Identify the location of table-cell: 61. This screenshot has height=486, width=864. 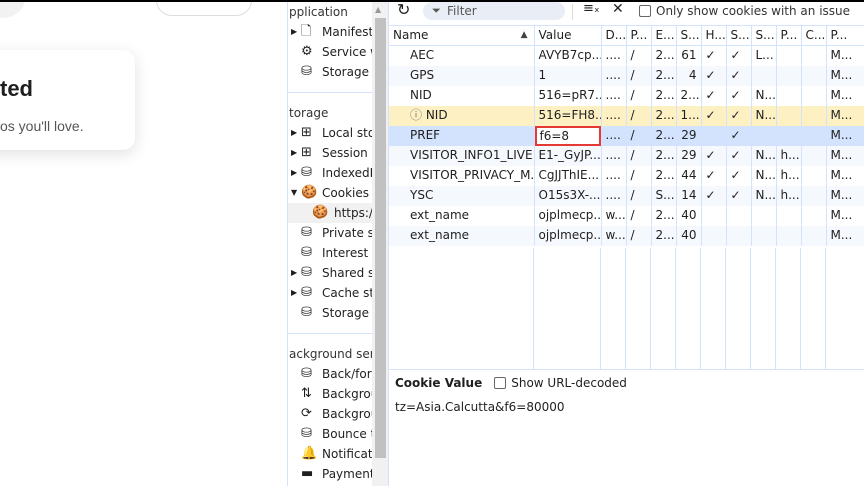
(689, 55).